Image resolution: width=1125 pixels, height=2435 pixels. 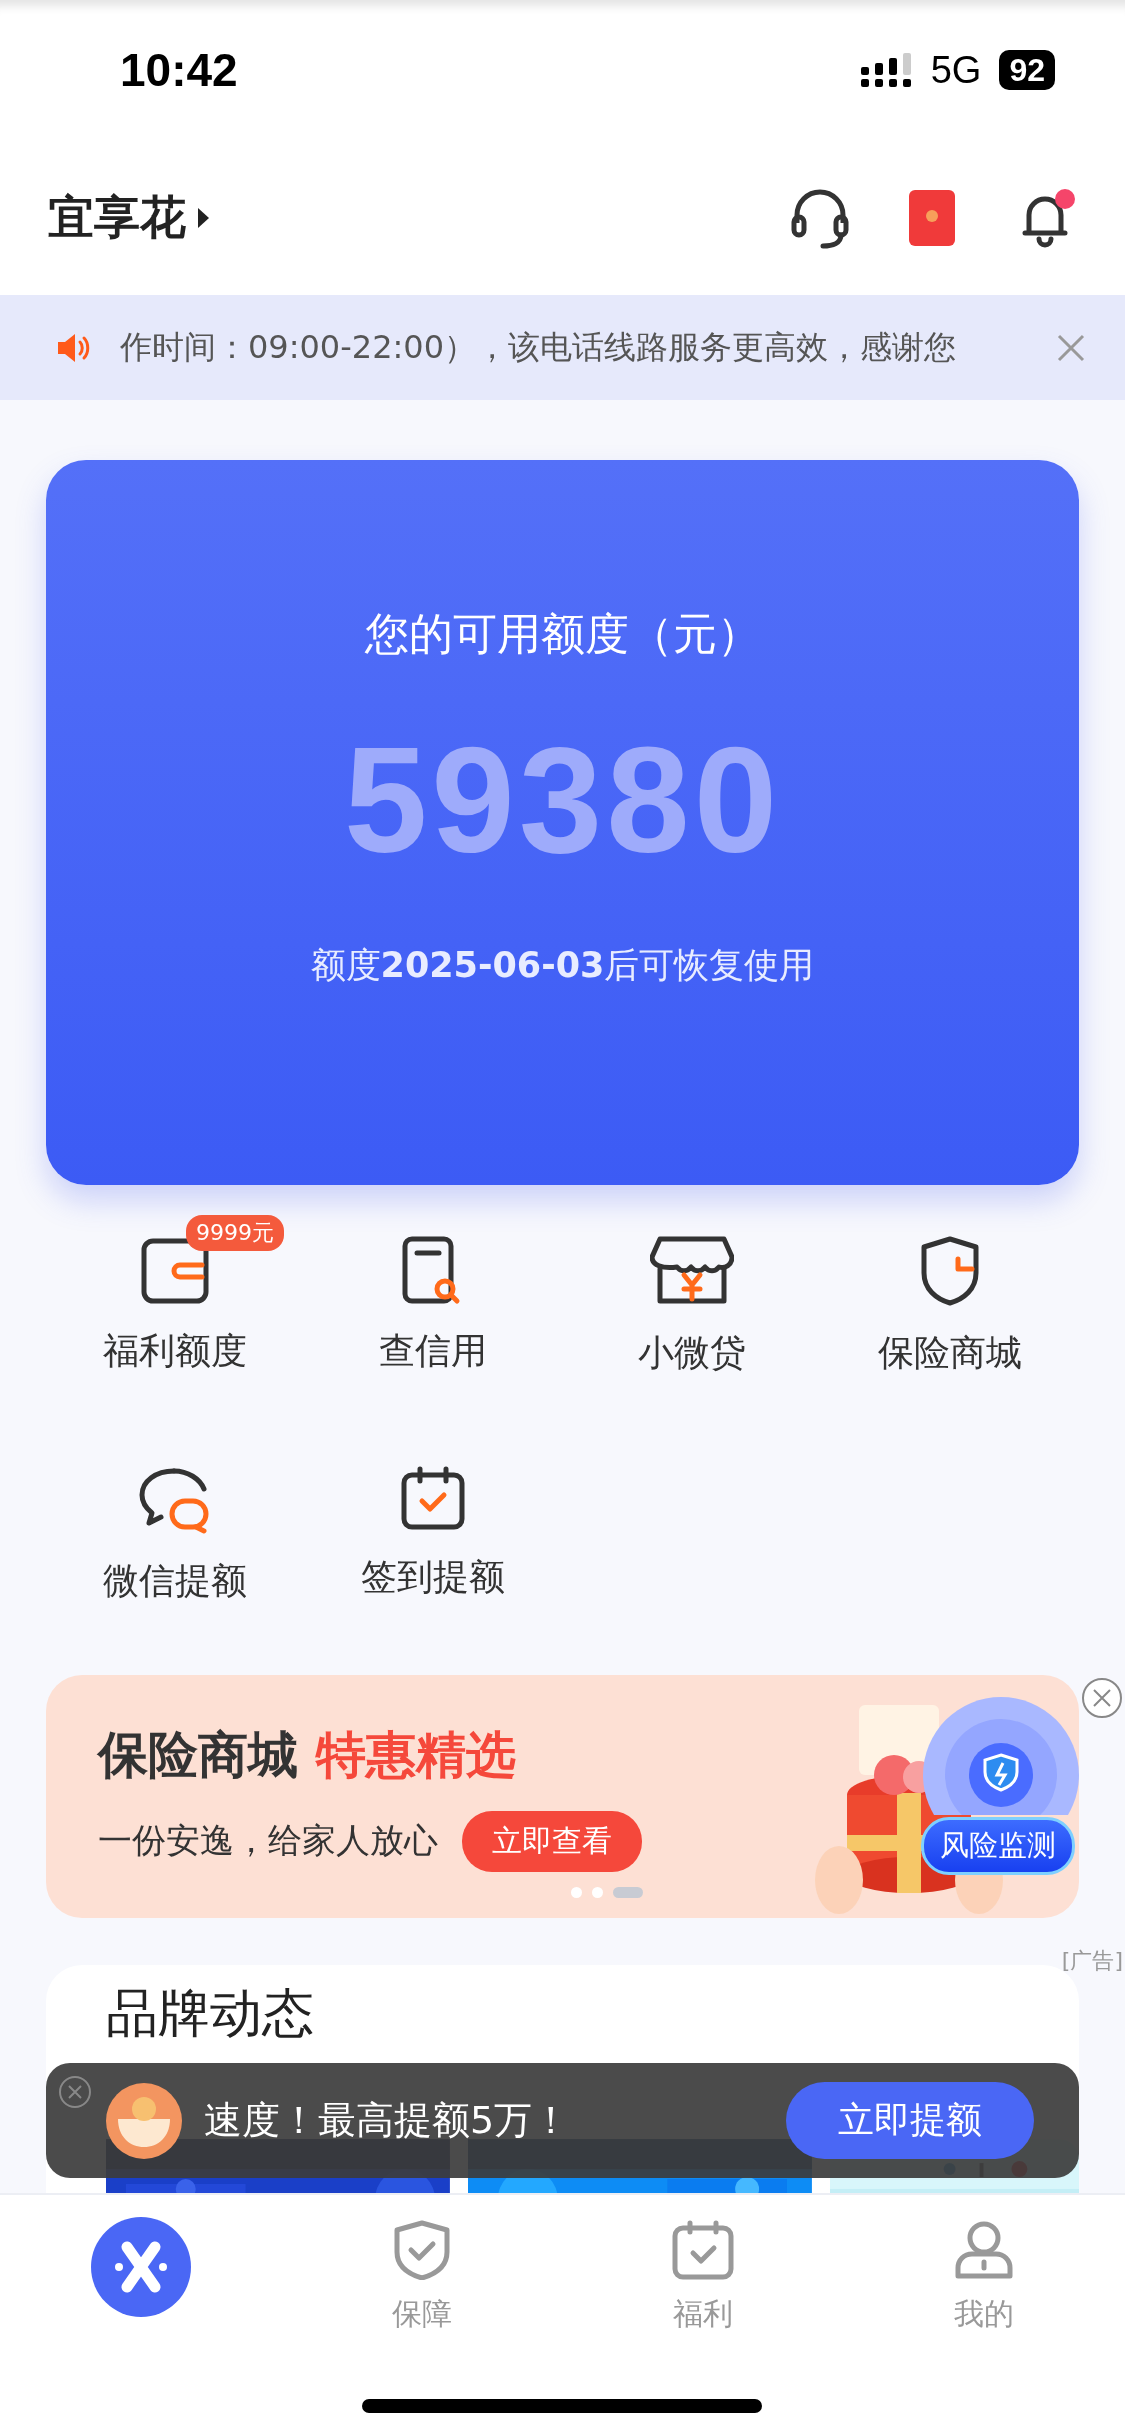 What do you see at coordinates (886, 70) in the screenshot?
I see `signal-icon` at bounding box center [886, 70].